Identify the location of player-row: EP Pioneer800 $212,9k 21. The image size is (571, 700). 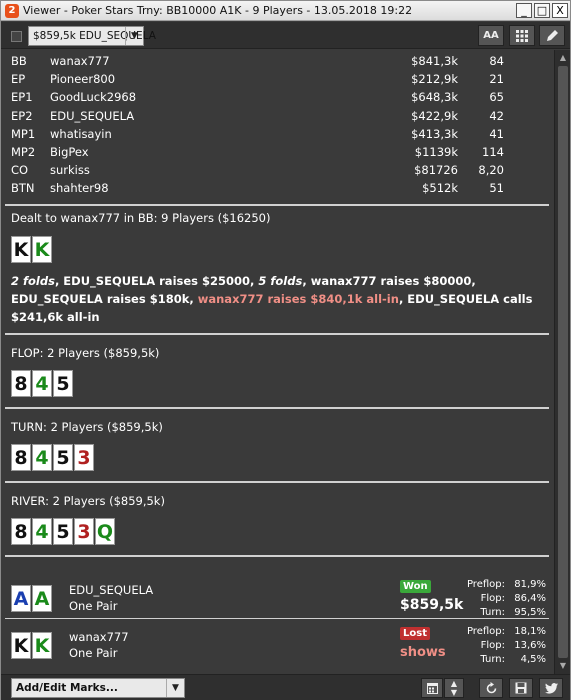
(277, 79).